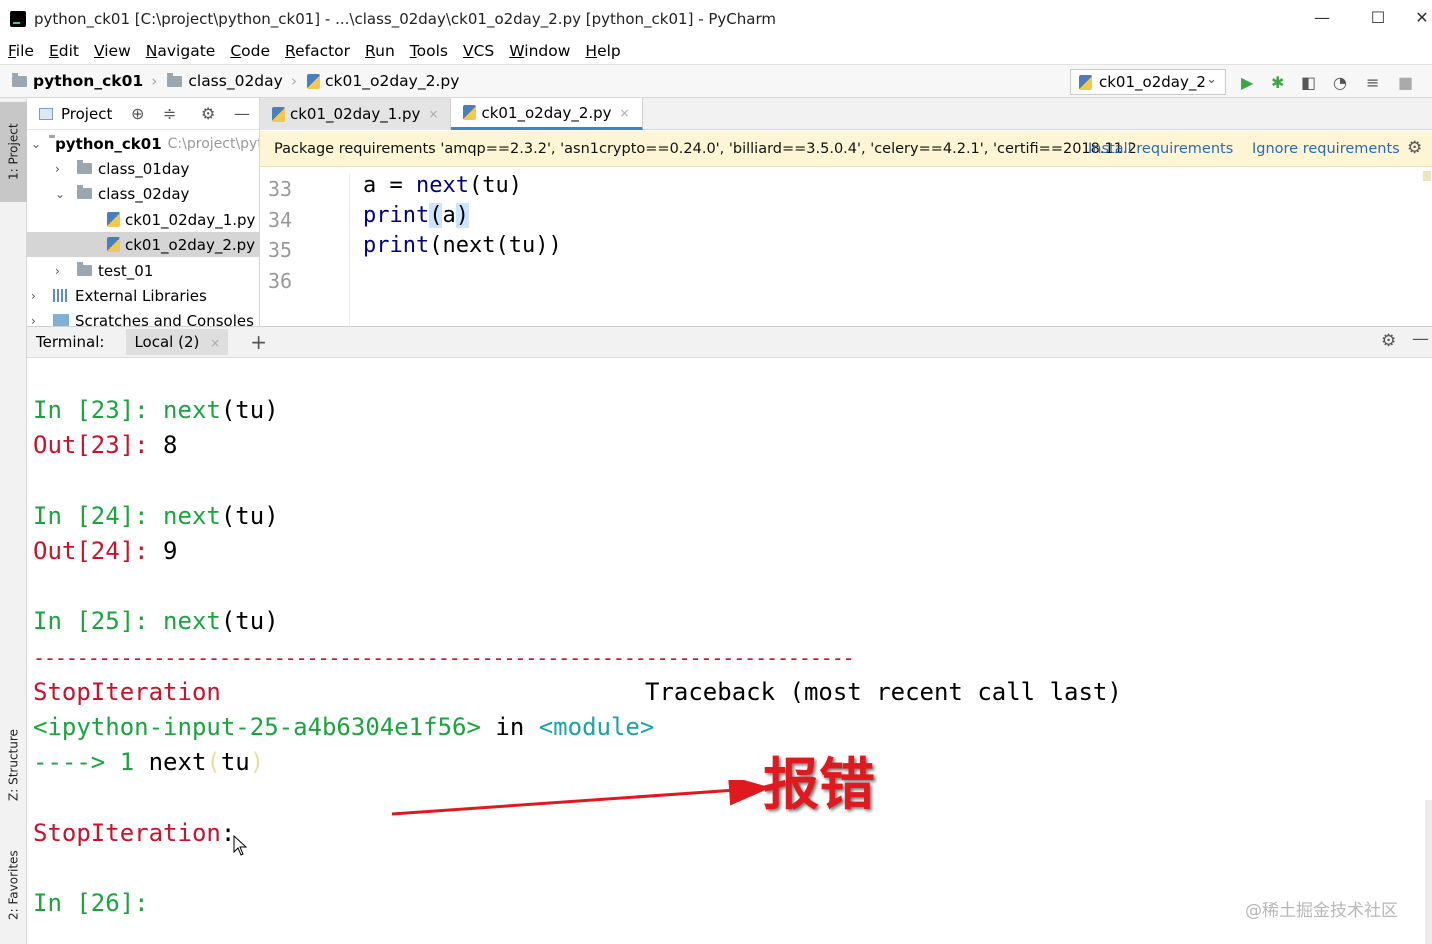  Describe the element at coordinates (156, 621) in the screenshot. I see `terminal-line: In [25]: next(tu)` at that location.